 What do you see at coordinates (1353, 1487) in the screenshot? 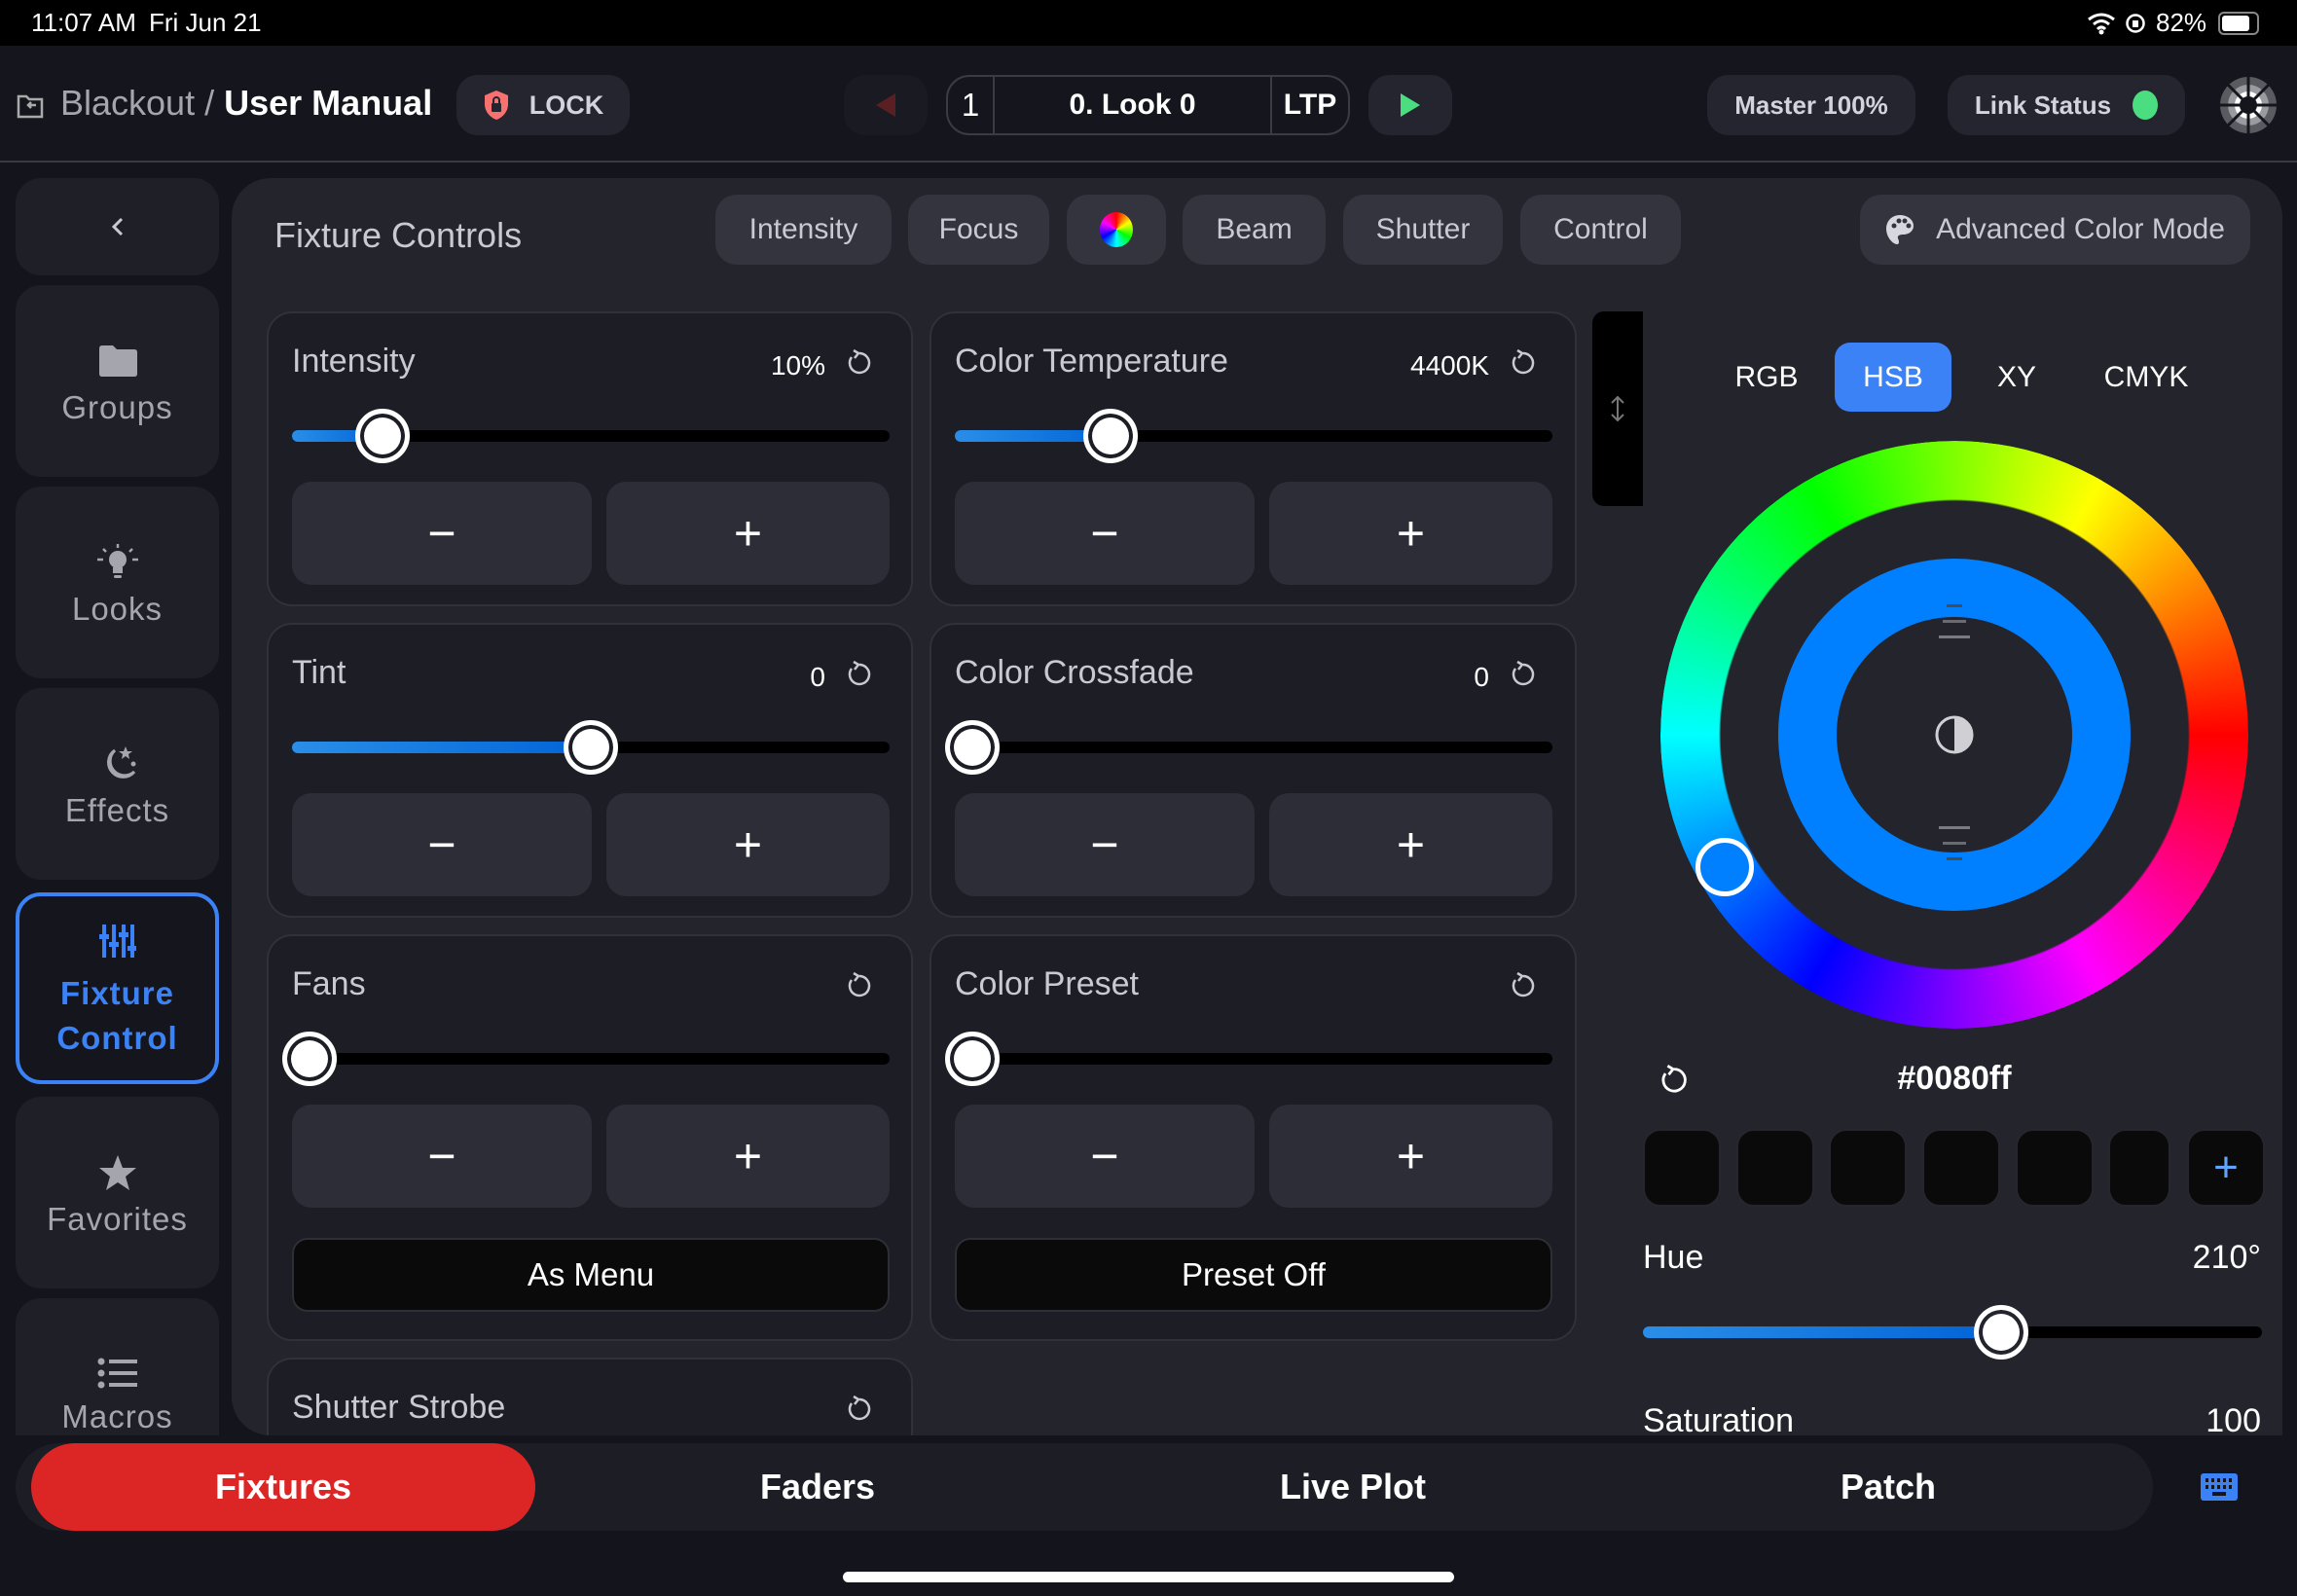
I see `nav-live-plot: Live Plot` at bounding box center [1353, 1487].